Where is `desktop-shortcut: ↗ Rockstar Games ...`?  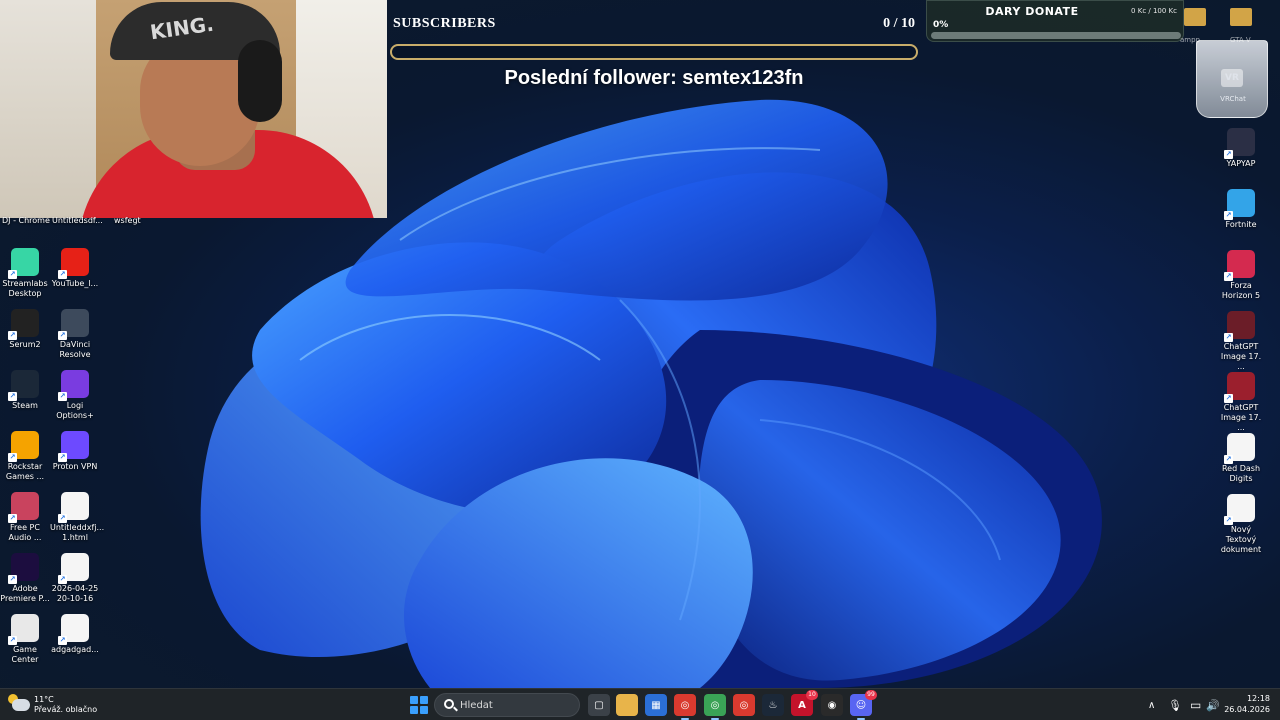
desktop-shortcut: ↗ Rockstar Games ... is located at coordinates (25, 456).